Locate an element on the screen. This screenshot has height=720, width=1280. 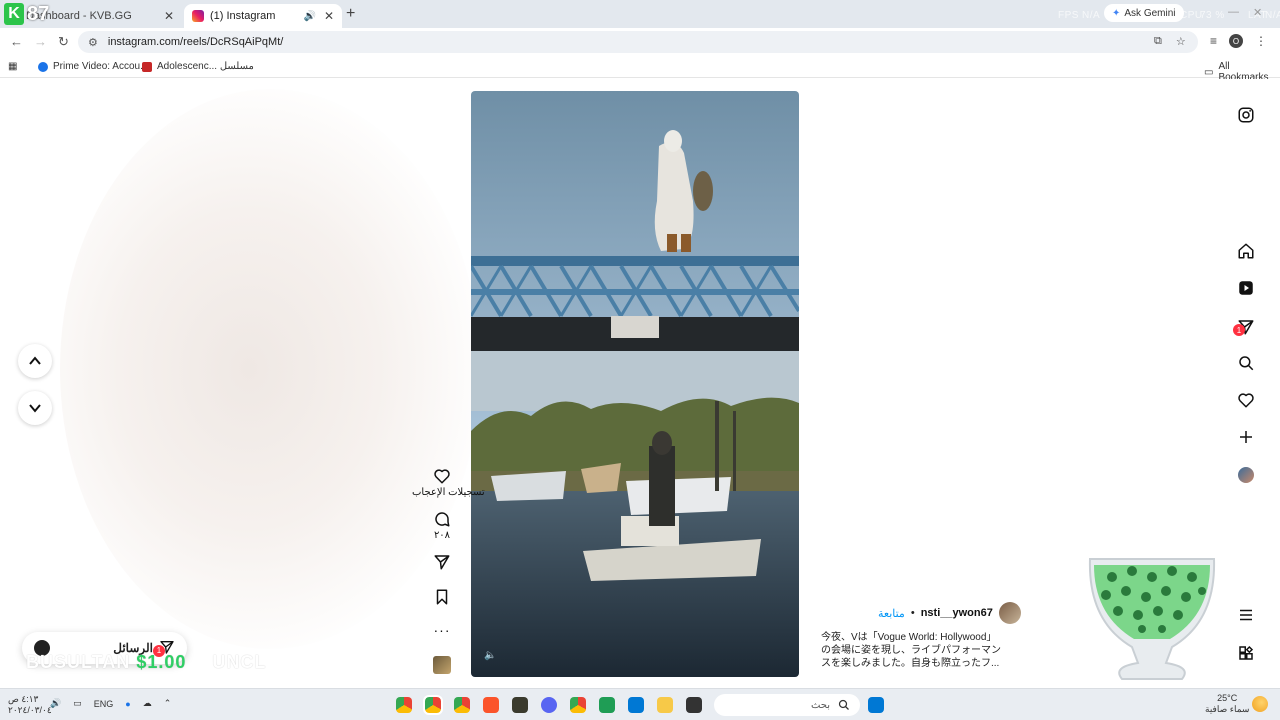
direct-messages-icon: 1 is located at coordinates (1244, 327).